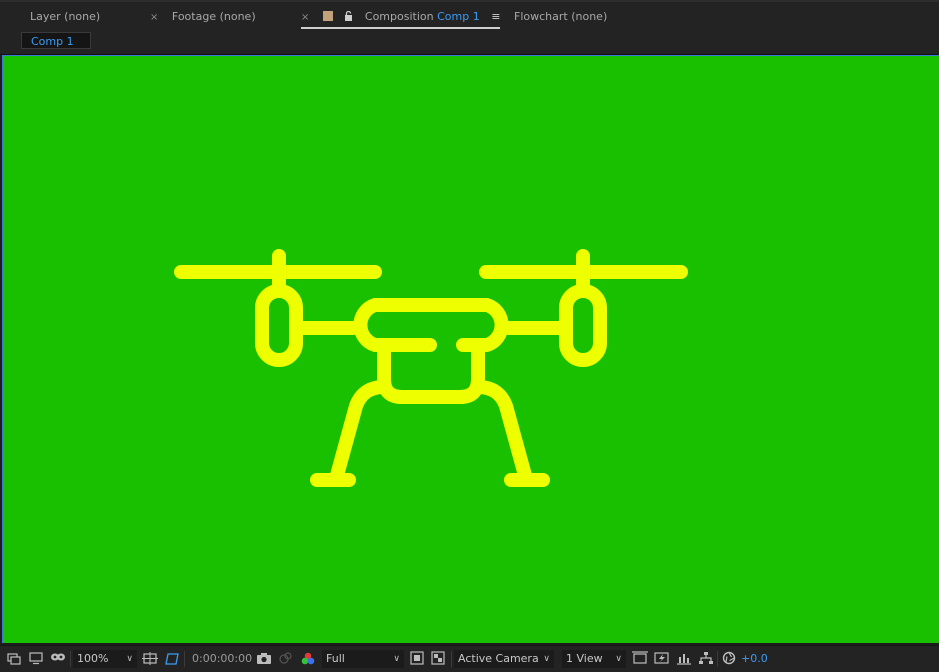 The height and width of the screenshot is (672, 939). I want to click on view-layout-value: 1 View, so click(584, 658).